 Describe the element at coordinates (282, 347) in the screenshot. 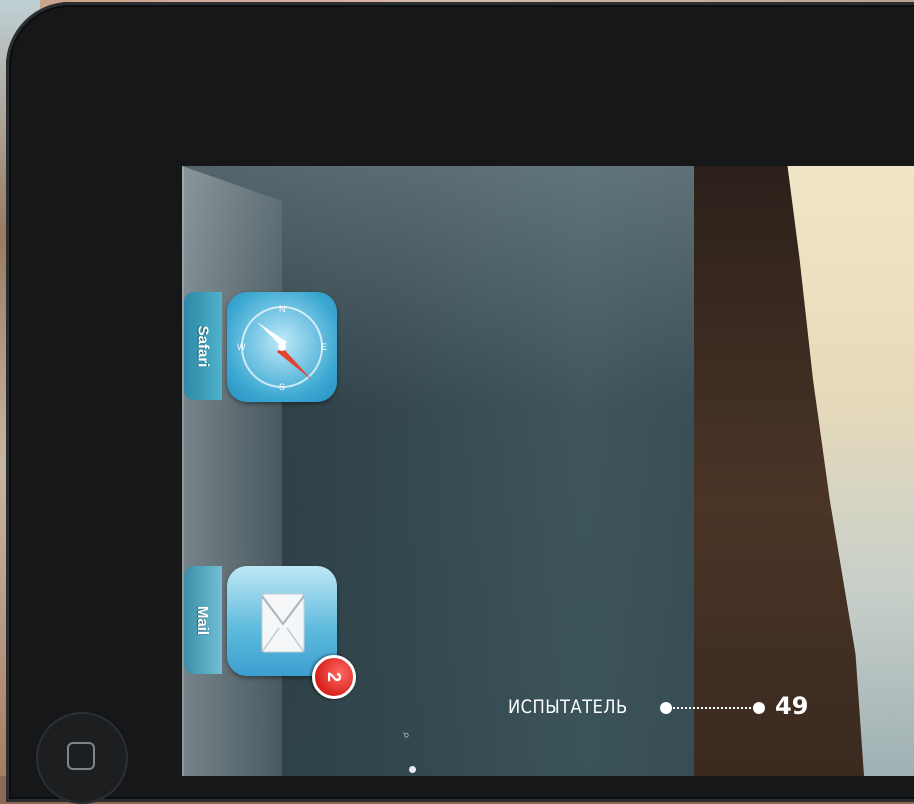

I see `safari-icon: N S W E` at that location.